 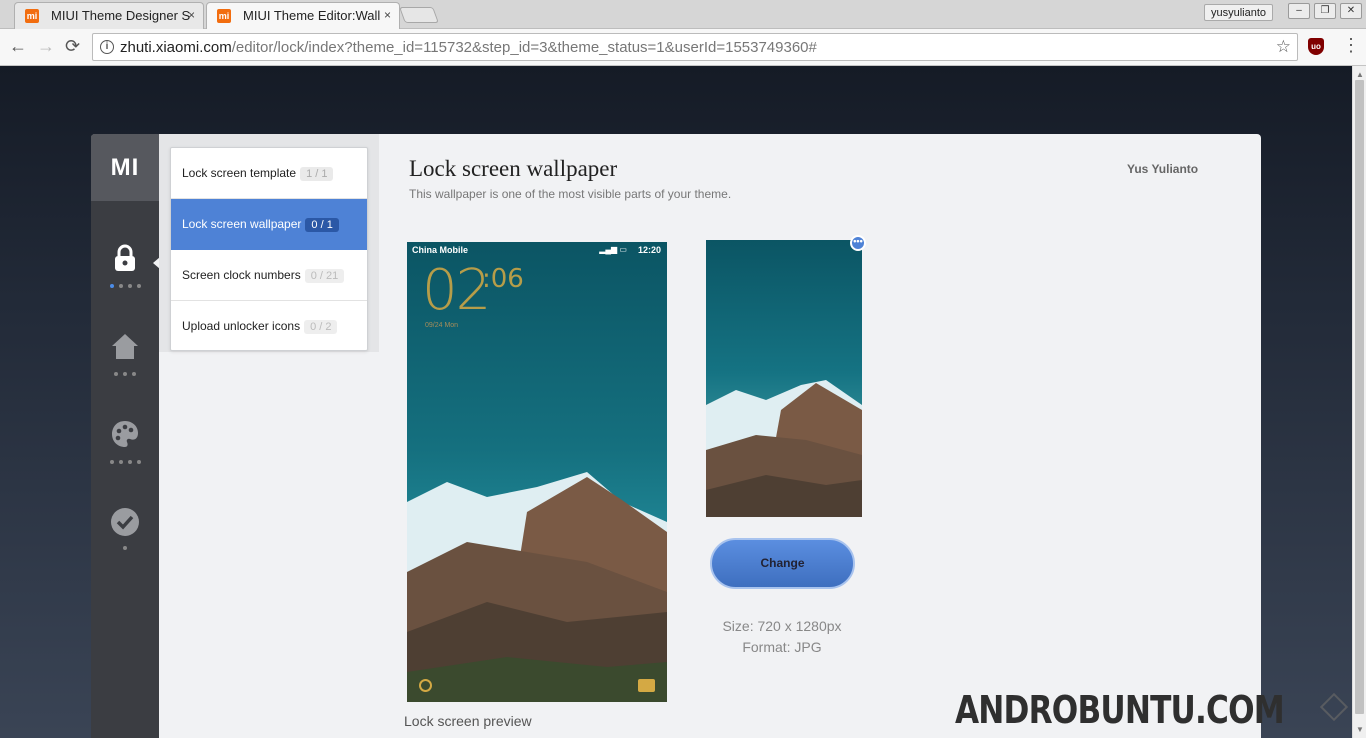 I want to click on forward-arrow-icon: →, so click(x=46, y=46).